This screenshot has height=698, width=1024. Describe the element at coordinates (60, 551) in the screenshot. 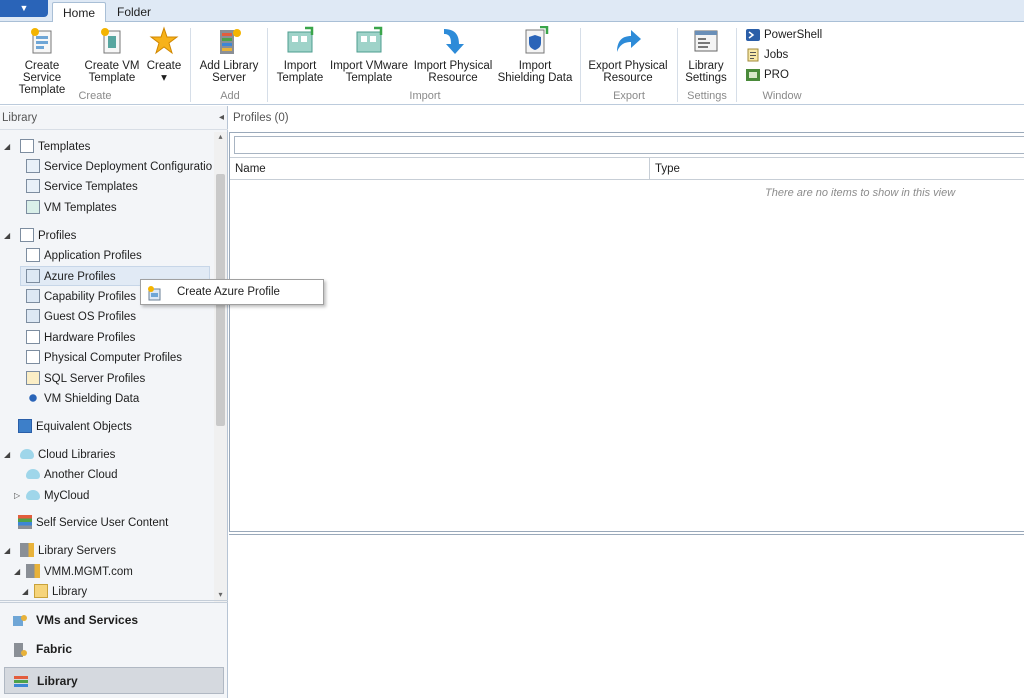

I see `tree-node-library-servers: ◢ Library Servers` at that location.